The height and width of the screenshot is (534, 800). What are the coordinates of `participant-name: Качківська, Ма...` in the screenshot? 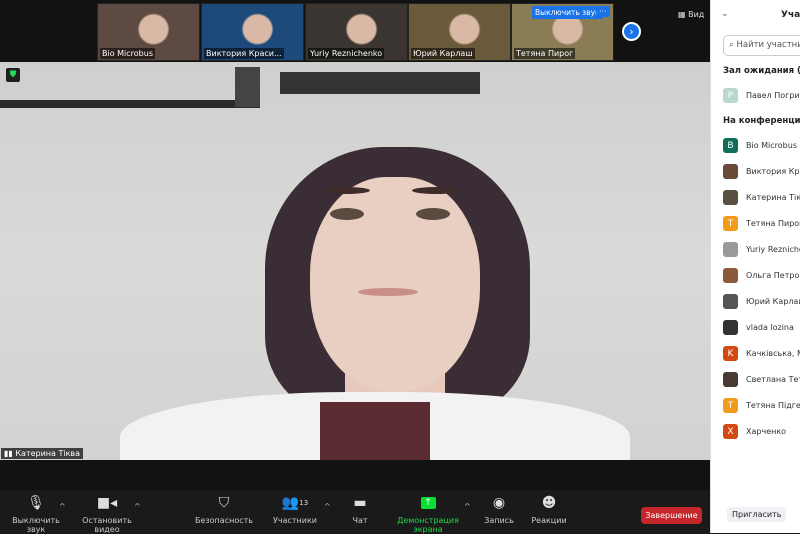 It's located at (773, 353).